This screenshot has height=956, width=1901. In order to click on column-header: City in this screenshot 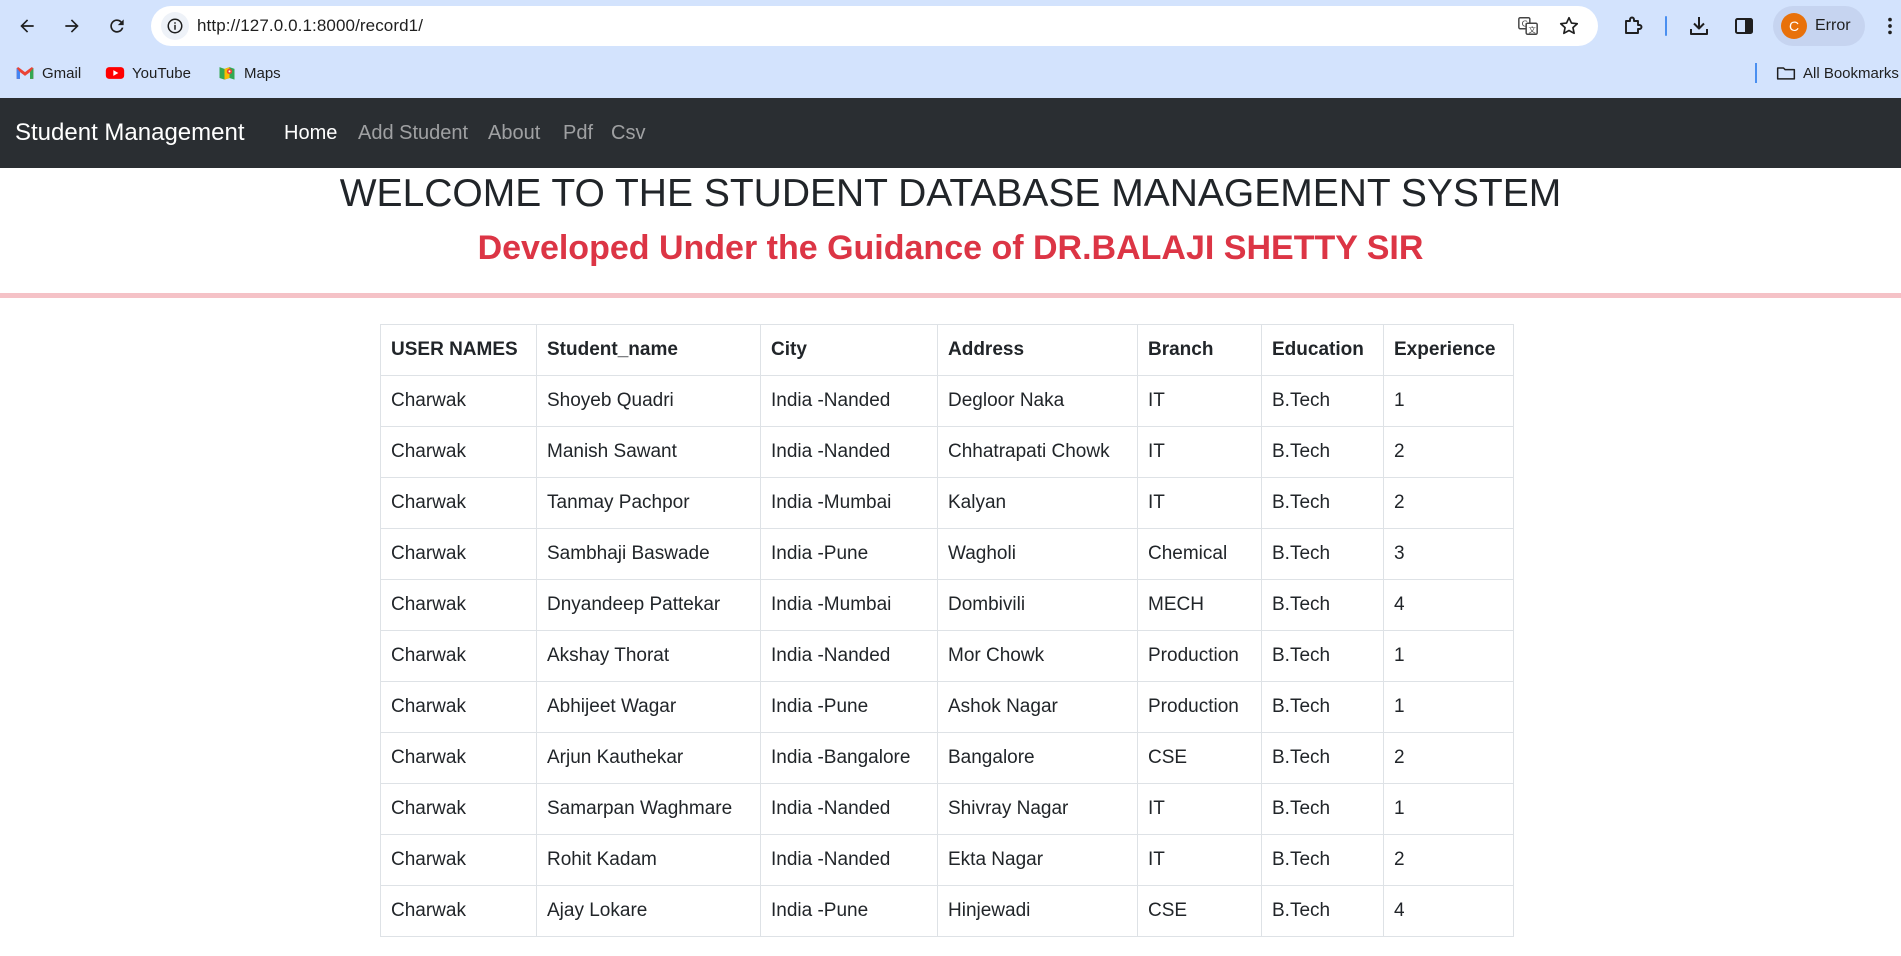, I will do `click(849, 350)`.